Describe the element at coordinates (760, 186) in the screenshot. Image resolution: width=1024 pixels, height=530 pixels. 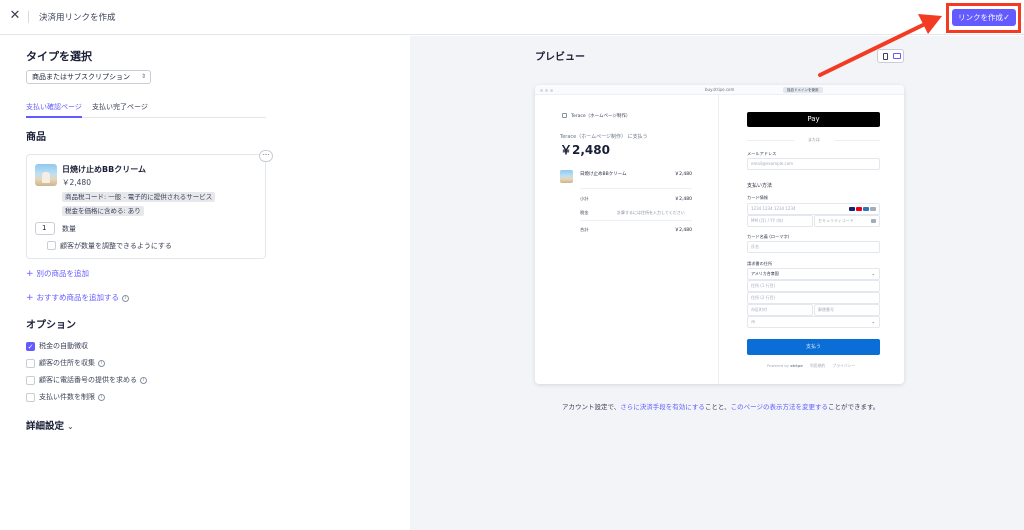
I see `payment-method-heading: 支払い方法` at that location.